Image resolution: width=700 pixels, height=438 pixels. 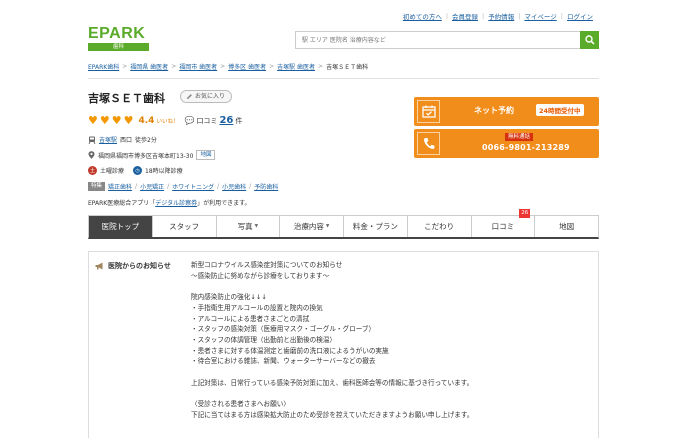 I want to click on notice-title: 医院からのお知らせ, so click(x=139, y=266).